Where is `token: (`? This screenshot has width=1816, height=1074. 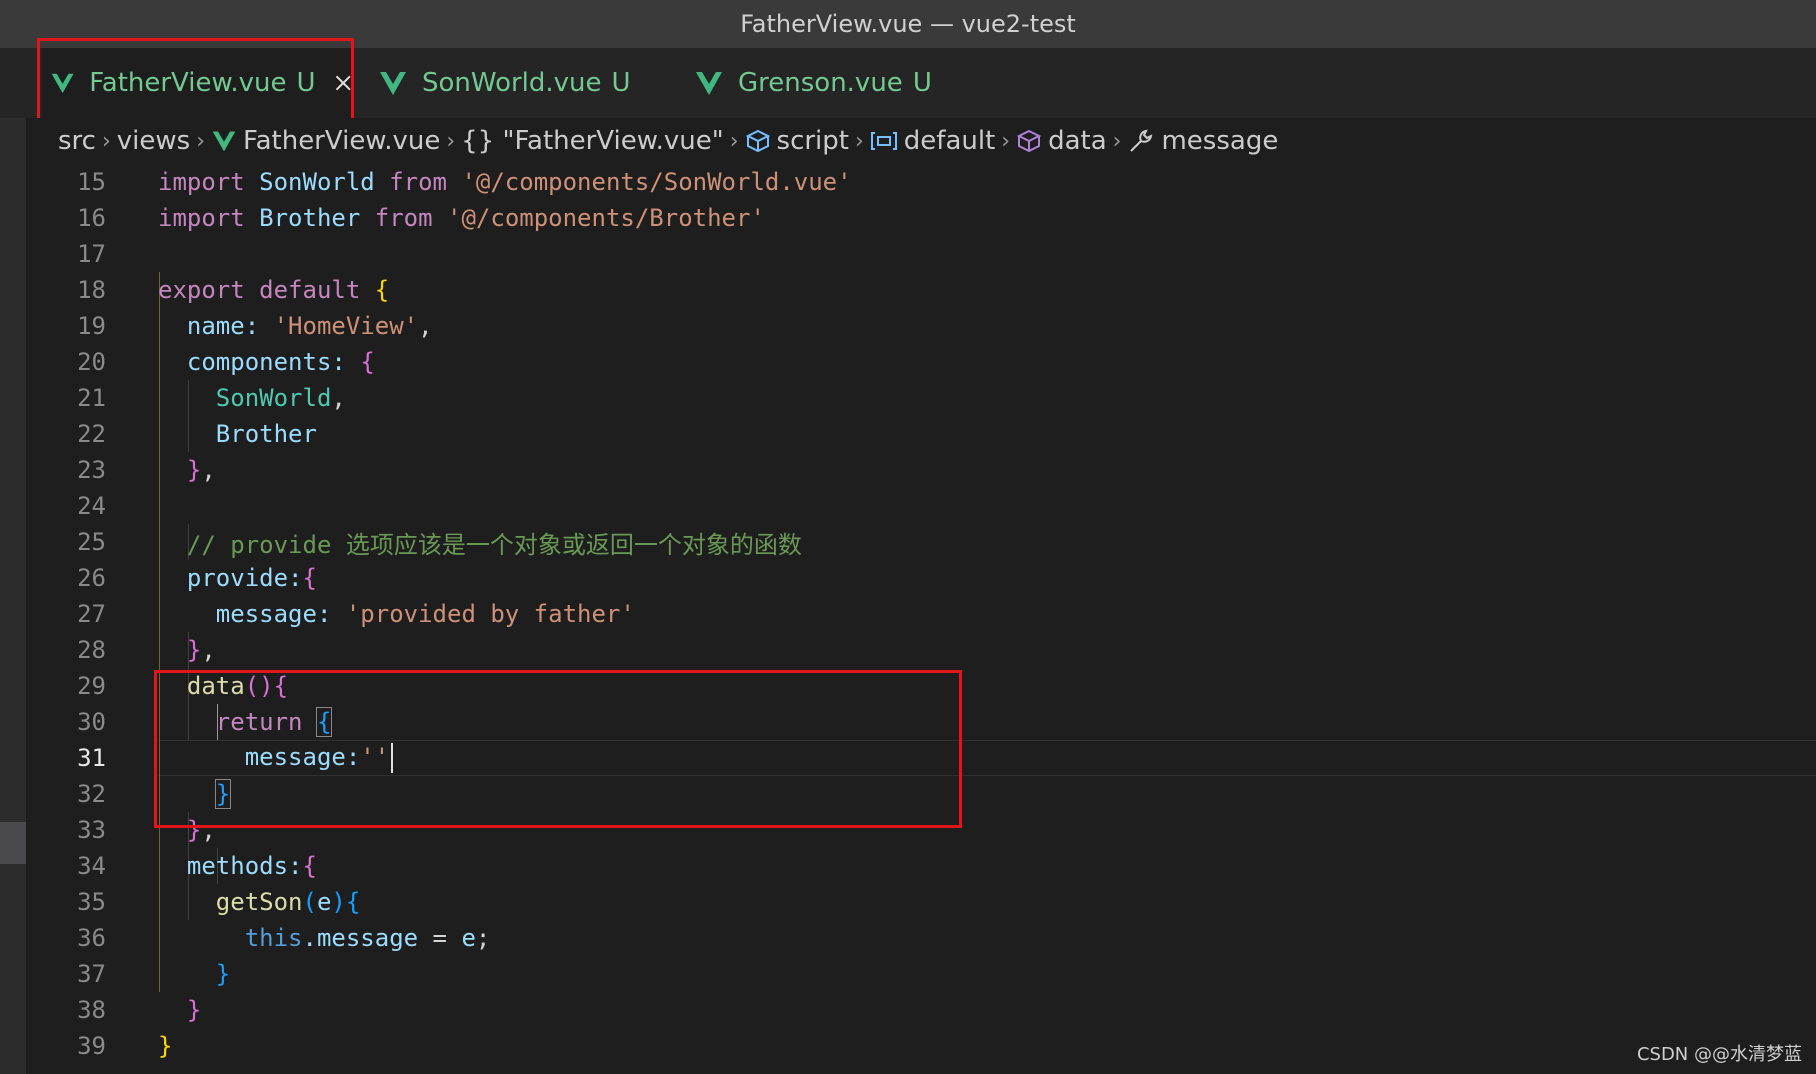 token: ( is located at coordinates (309, 902).